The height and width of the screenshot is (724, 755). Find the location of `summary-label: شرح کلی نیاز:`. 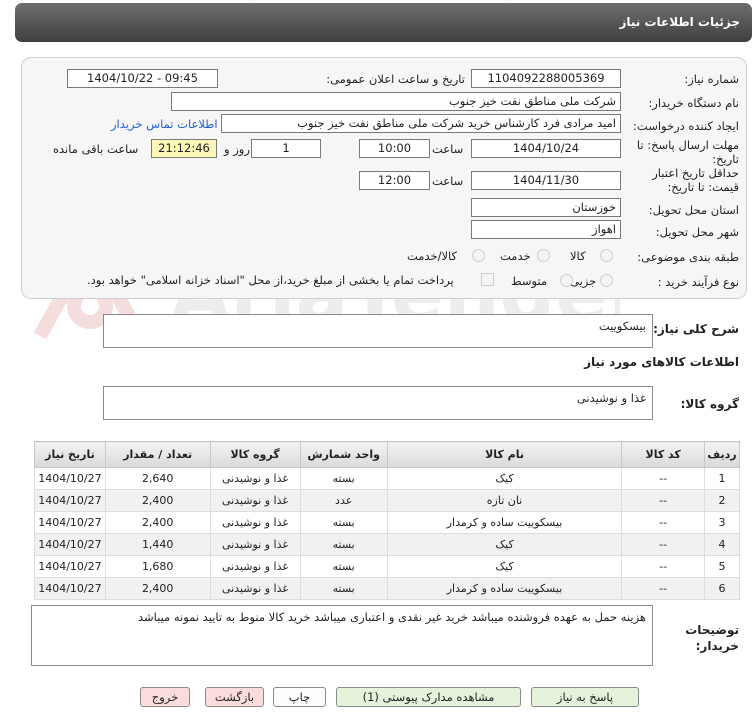

summary-label: شرح کلی نیاز: is located at coordinates (696, 329).